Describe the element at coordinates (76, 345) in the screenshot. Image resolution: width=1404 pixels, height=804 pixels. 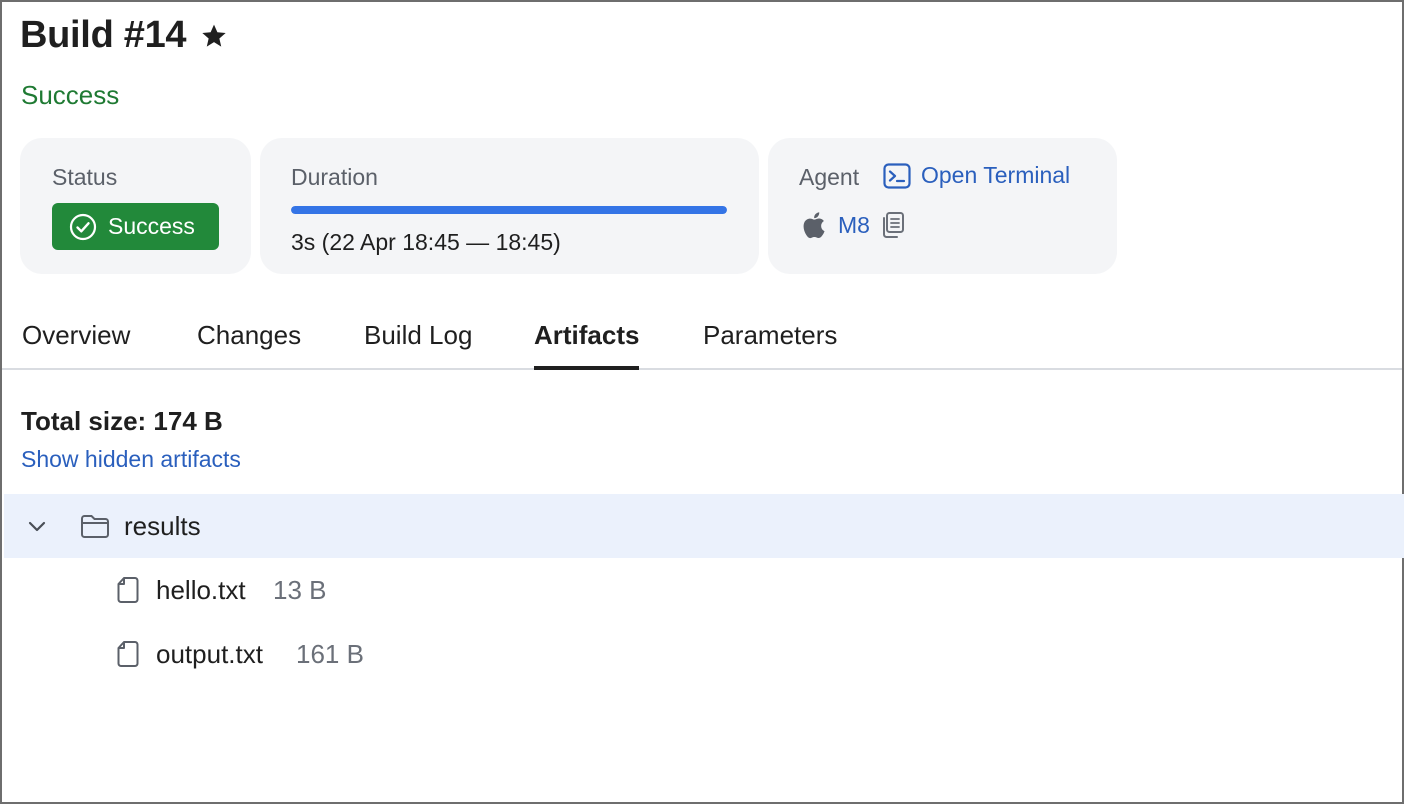
I see `tab-overview: Overview` at that location.